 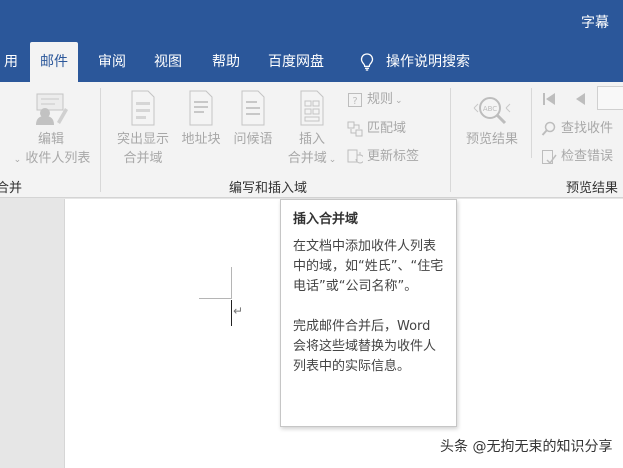 I want to click on preview-results-icon: ABC, so click(x=492, y=111).